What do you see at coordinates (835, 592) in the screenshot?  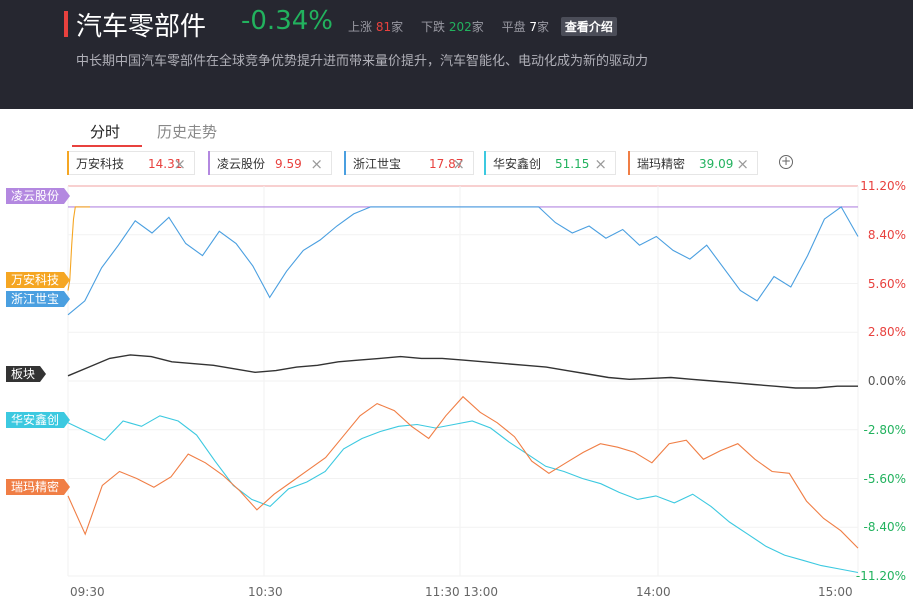 I see `x-tick-label: 15:00` at bounding box center [835, 592].